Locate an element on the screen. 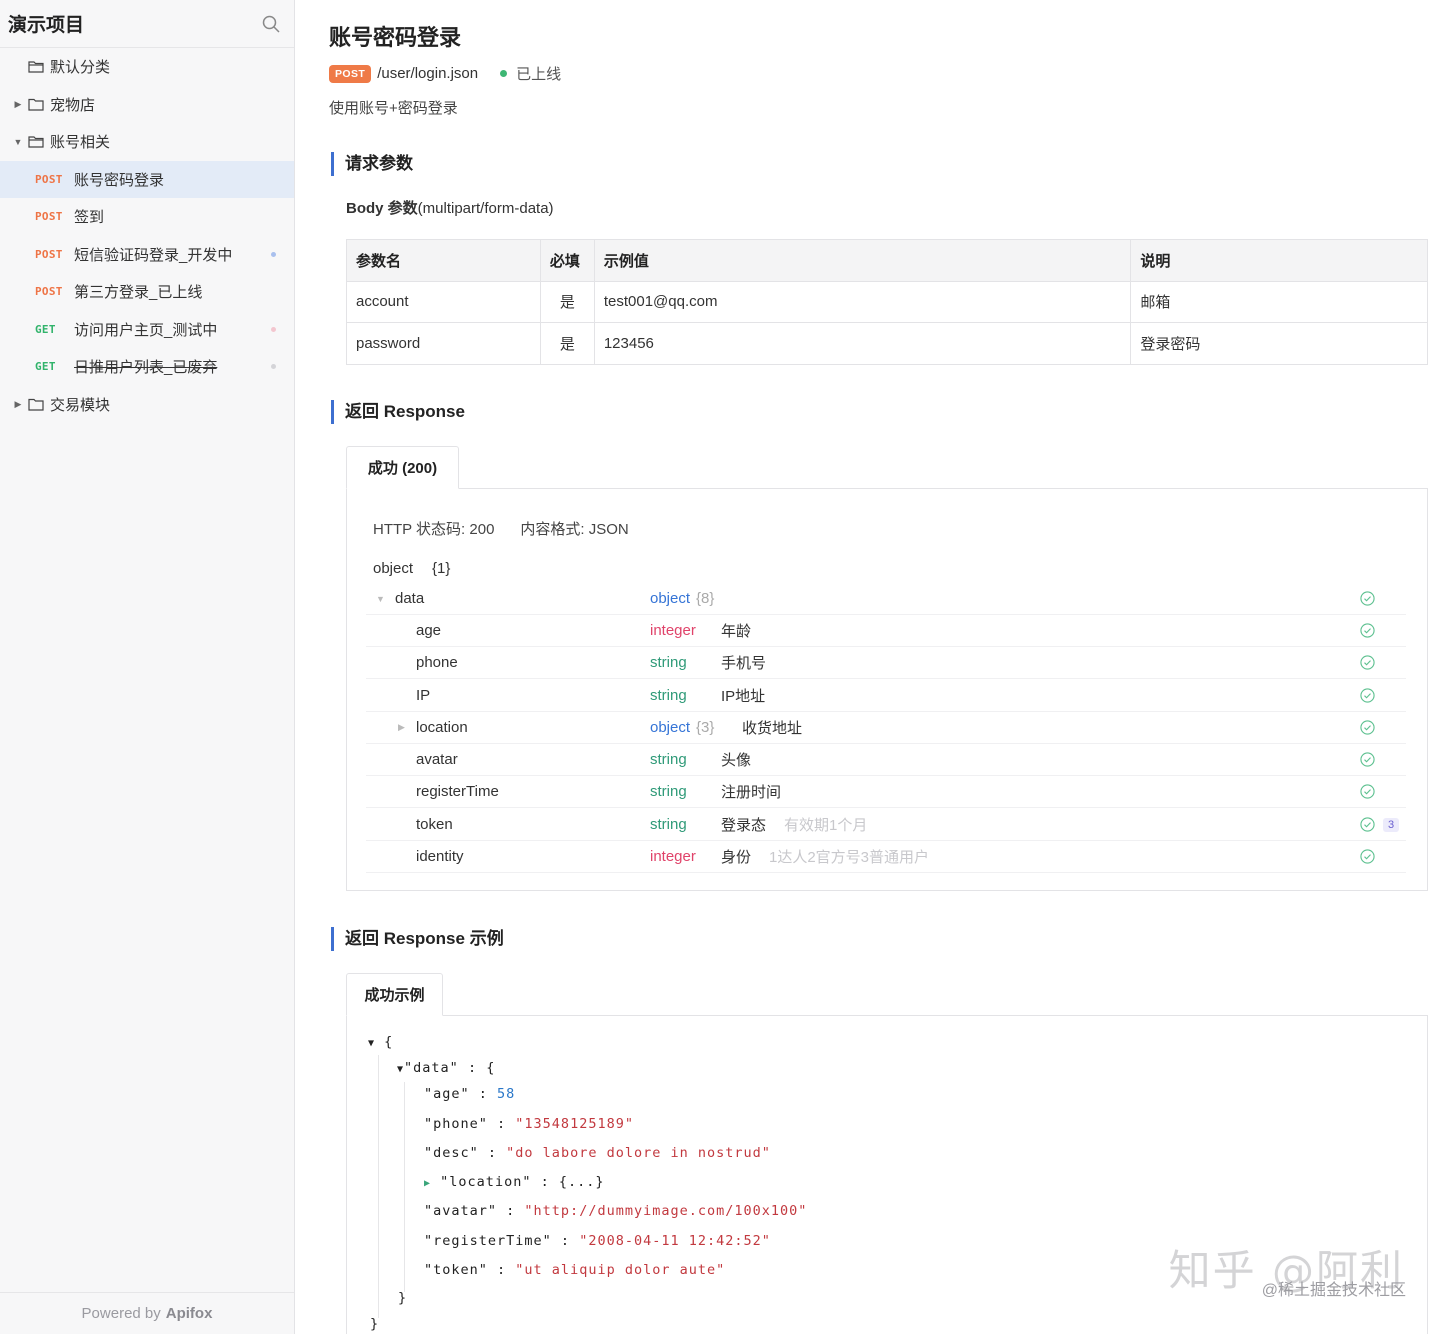 The image size is (1440, 1334). field-desc: 手机号 is located at coordinates (744, 663).